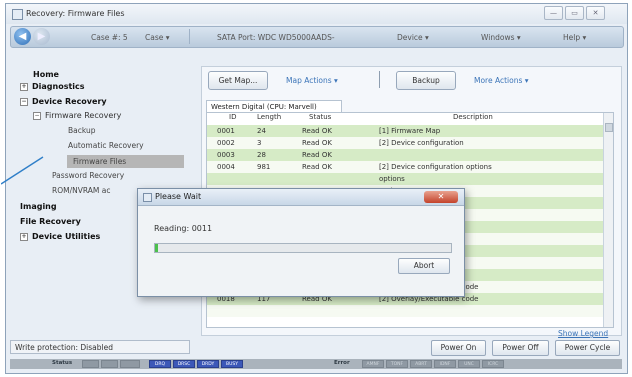  I want to click on status-register-indicator-drsc: DRSC, so click(184, 364).